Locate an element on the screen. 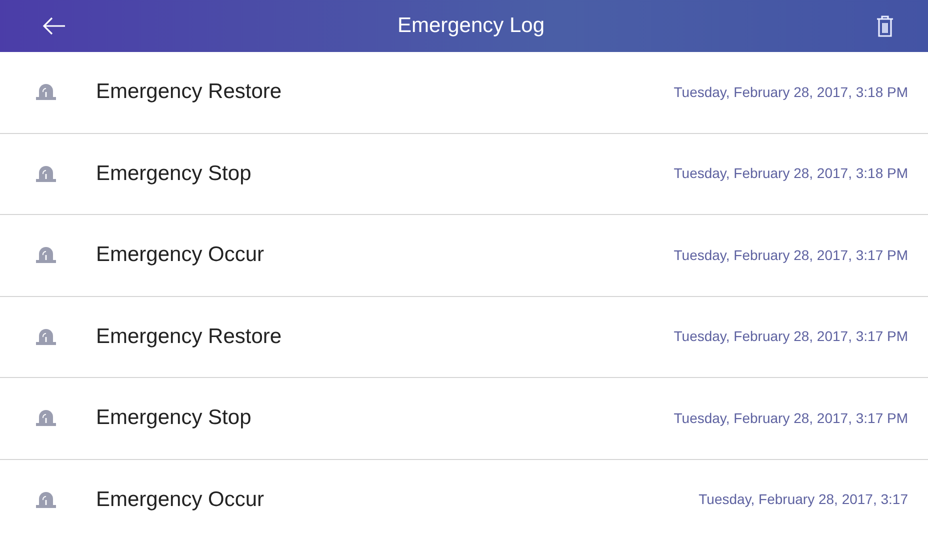 This screenshot has height=550, width=928. event-timestamp: Tuesday, February 28, 2017, 3:17 is located at coordinates (803, 499).